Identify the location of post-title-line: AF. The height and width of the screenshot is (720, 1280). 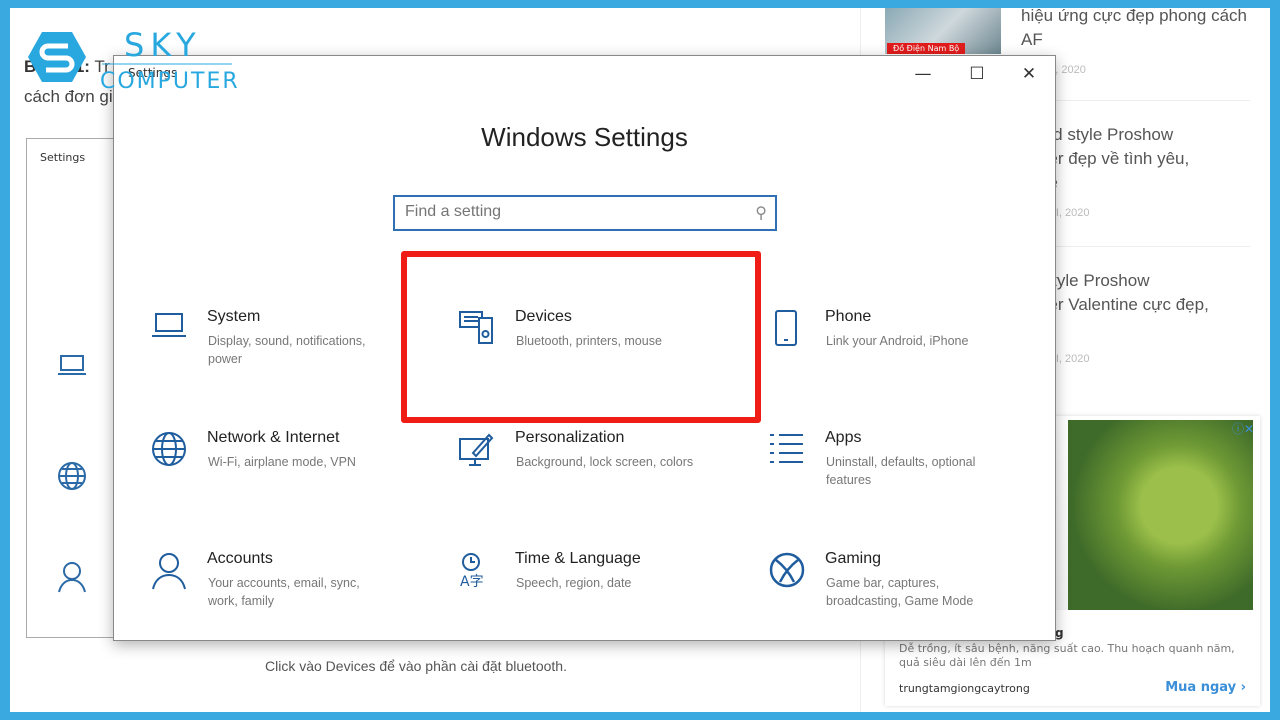
(1134, 40).